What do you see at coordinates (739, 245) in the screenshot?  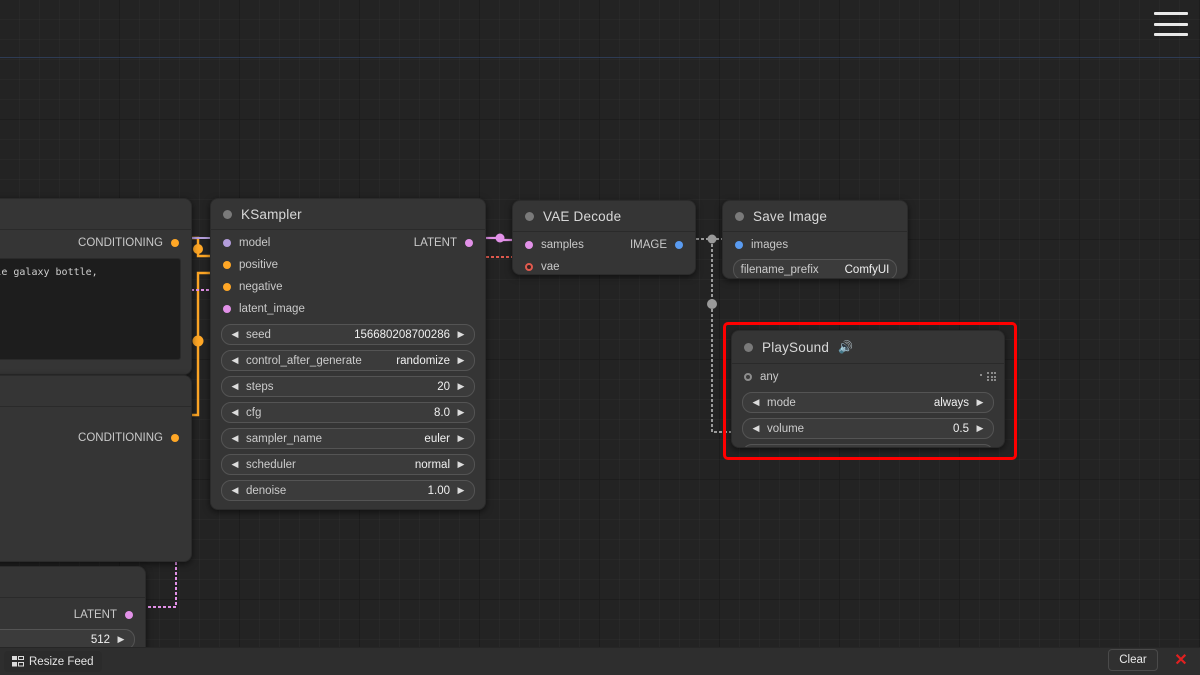 I see `images-port-dot` at bounding box center [739, 245].